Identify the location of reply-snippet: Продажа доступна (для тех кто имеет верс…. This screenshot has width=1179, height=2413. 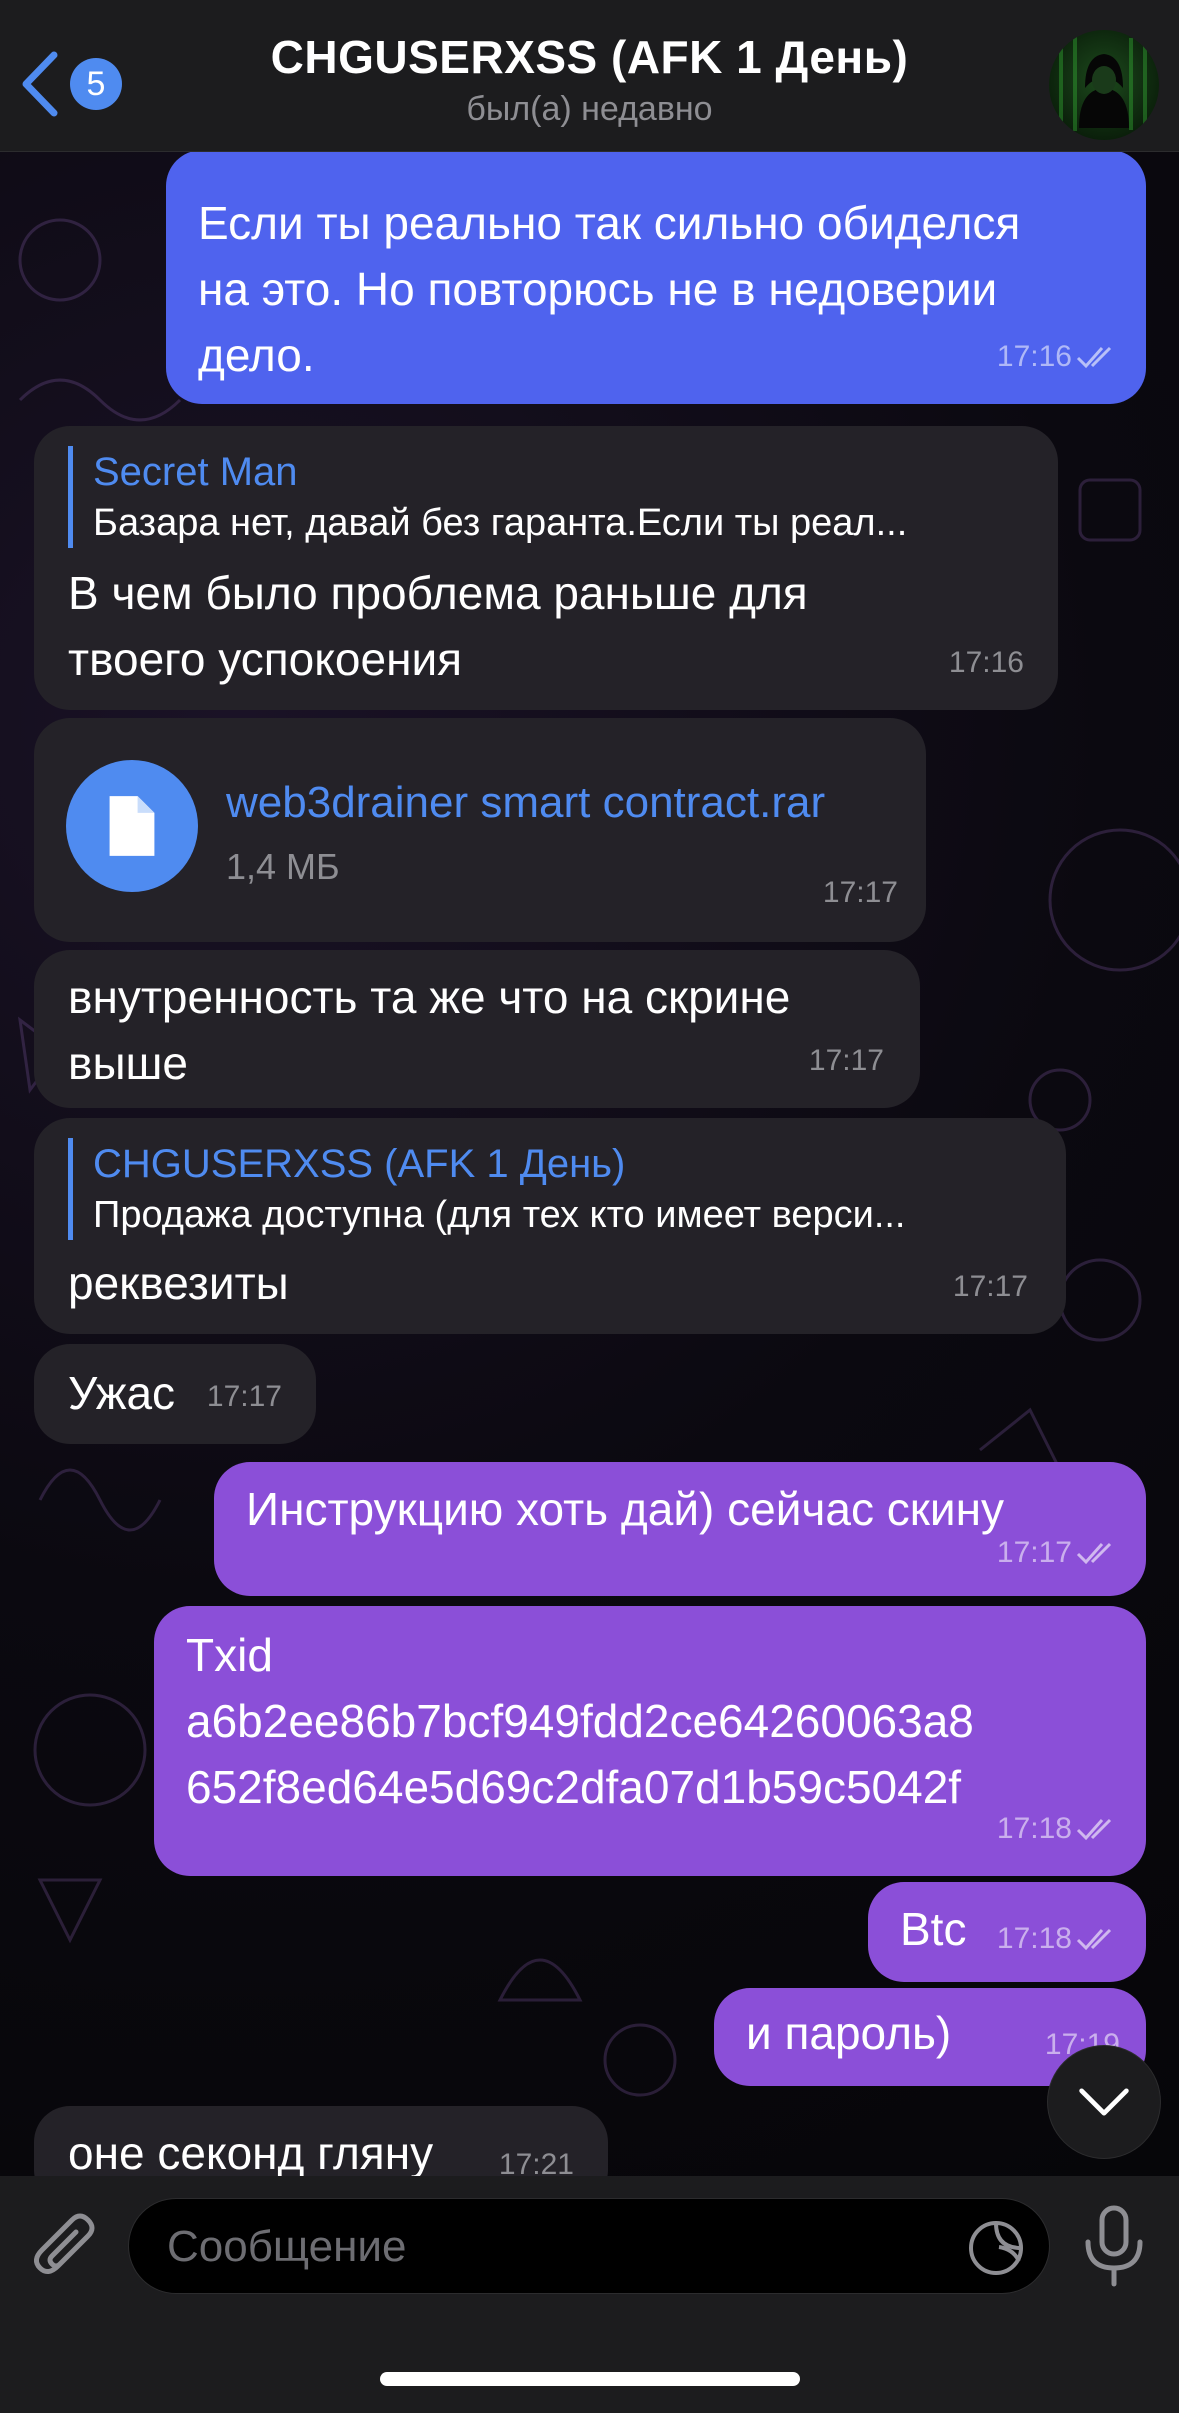
(499, 1215).